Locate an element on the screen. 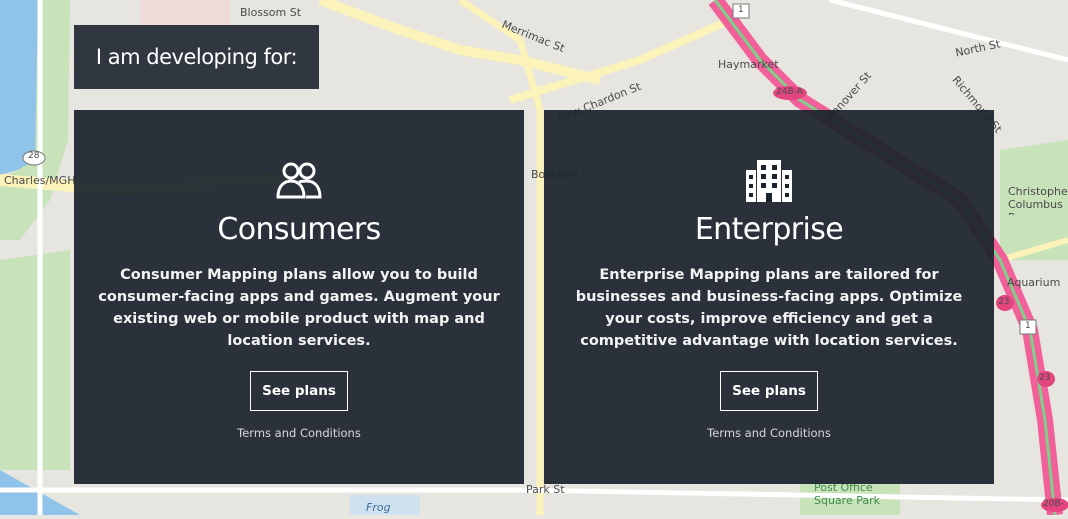 The height and width of the screenshot is (519, 1068). route-1-shield-south: 1 is located at coordinates (1028, 326).